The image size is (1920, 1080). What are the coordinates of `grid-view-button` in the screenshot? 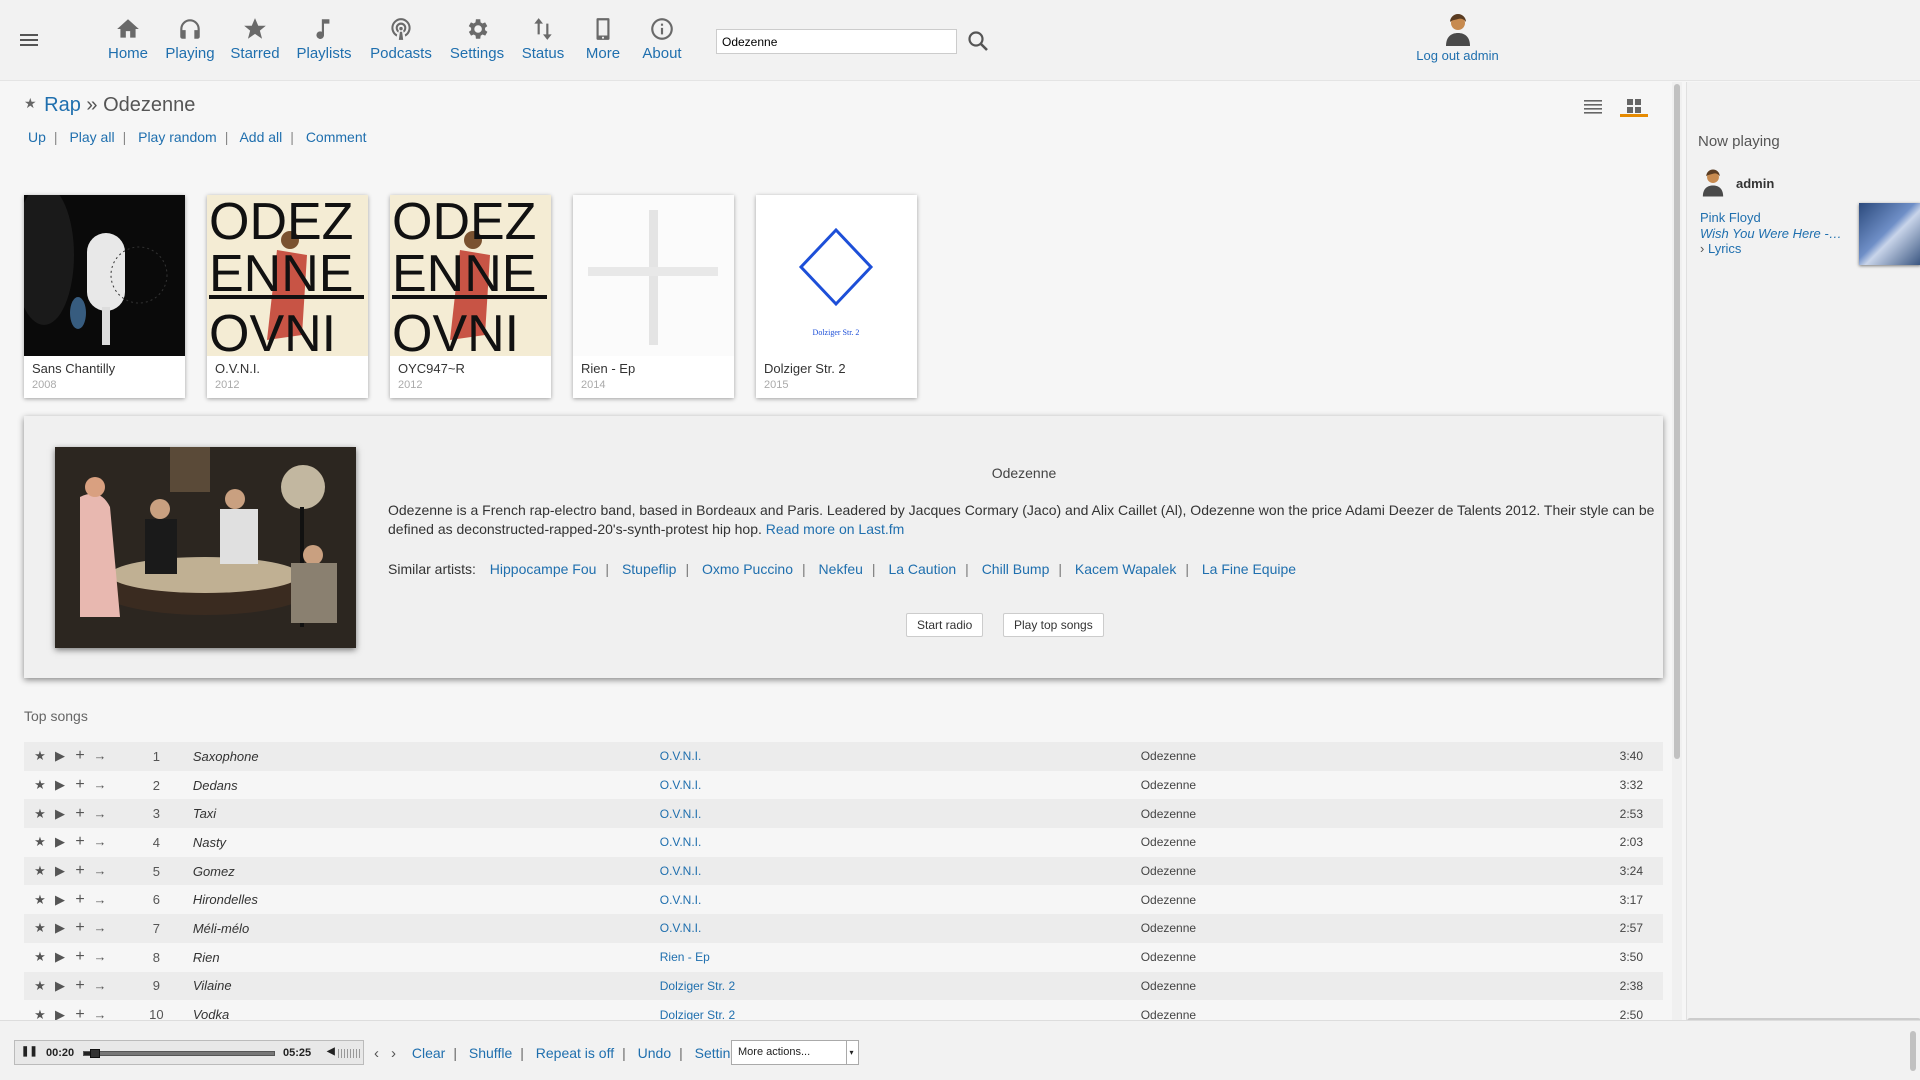 It's located at (1634, 106).